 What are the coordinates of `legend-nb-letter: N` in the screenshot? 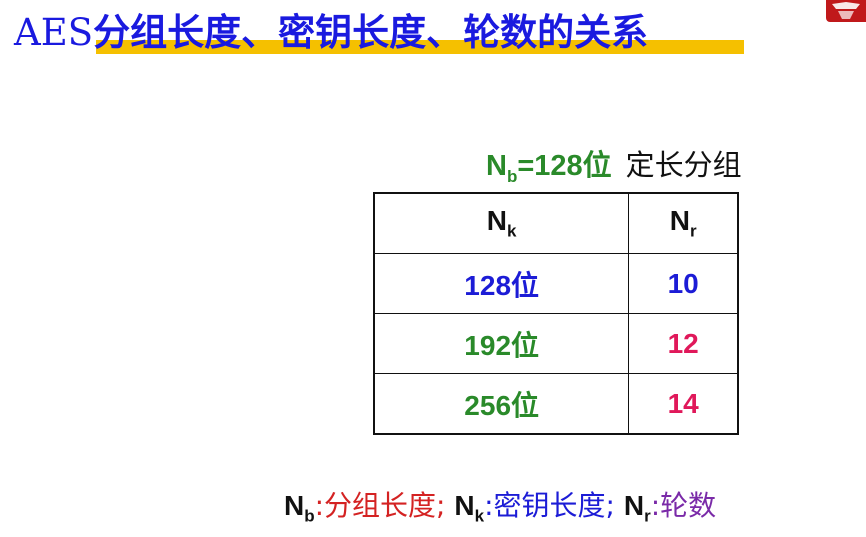 It's located at (294, 505).